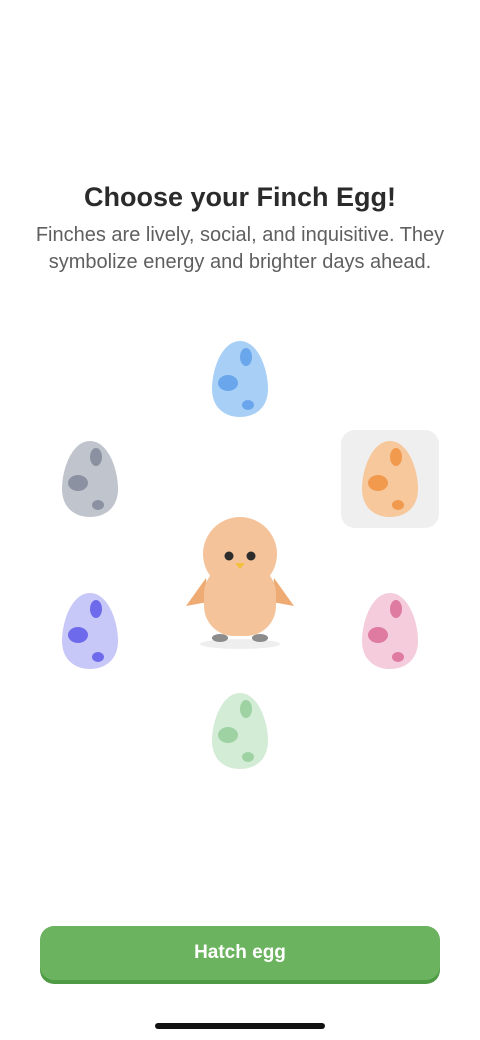 The width and height of the screenshot is (480, 1040). I want to click on page-title: Choose your Finch Egg!, so click(239, 197).